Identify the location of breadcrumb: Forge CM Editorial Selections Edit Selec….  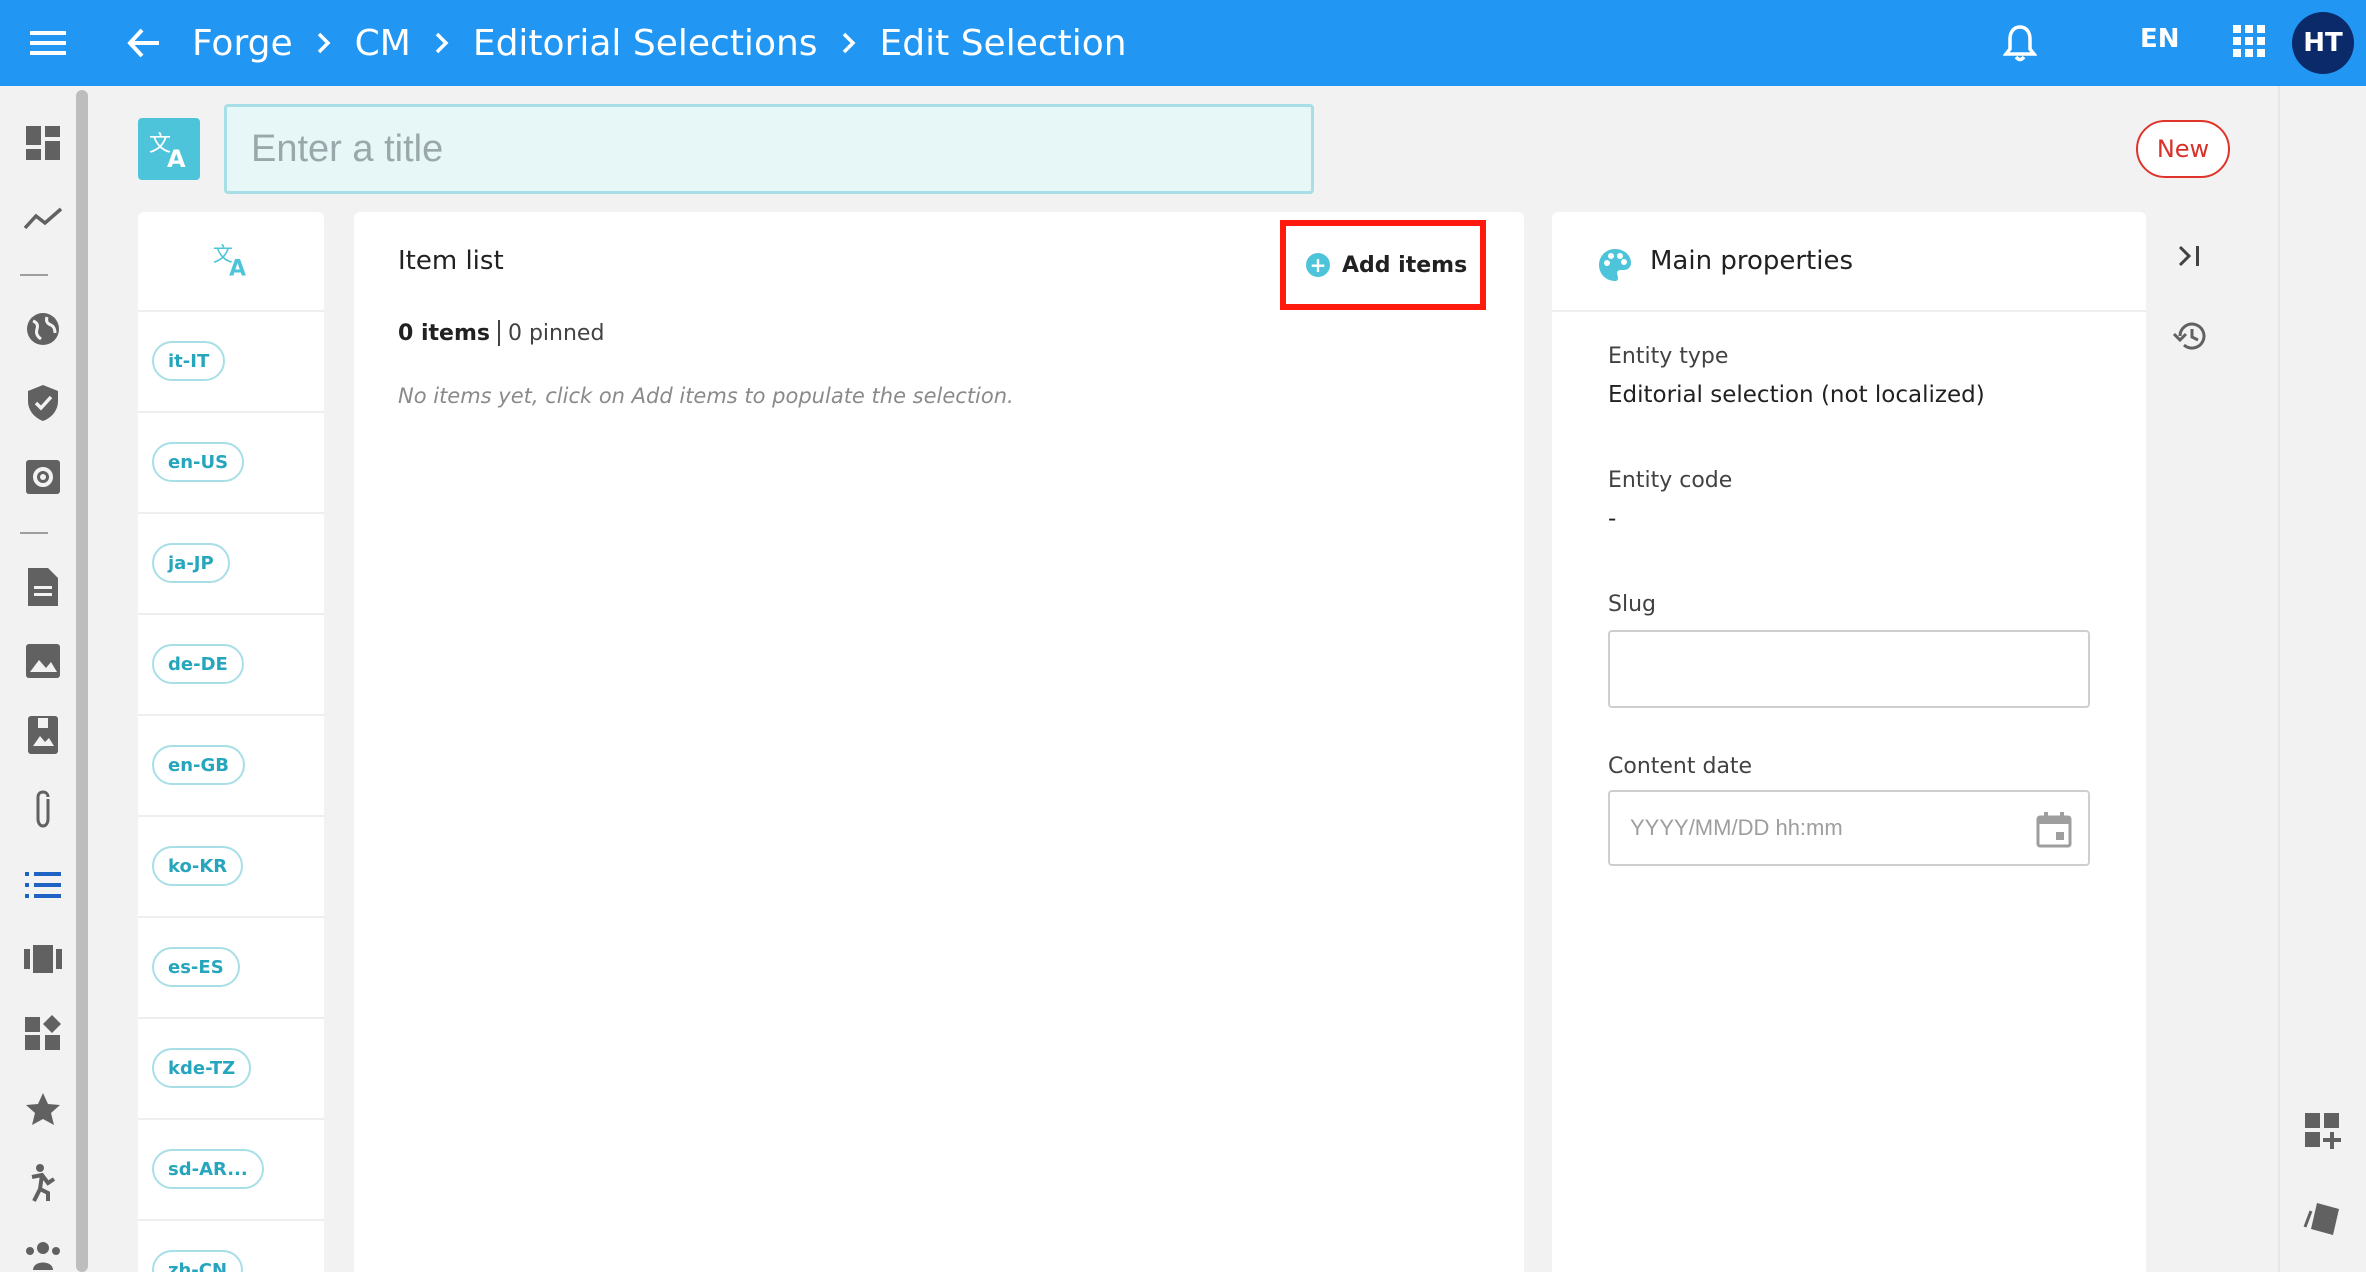
(659, 43).